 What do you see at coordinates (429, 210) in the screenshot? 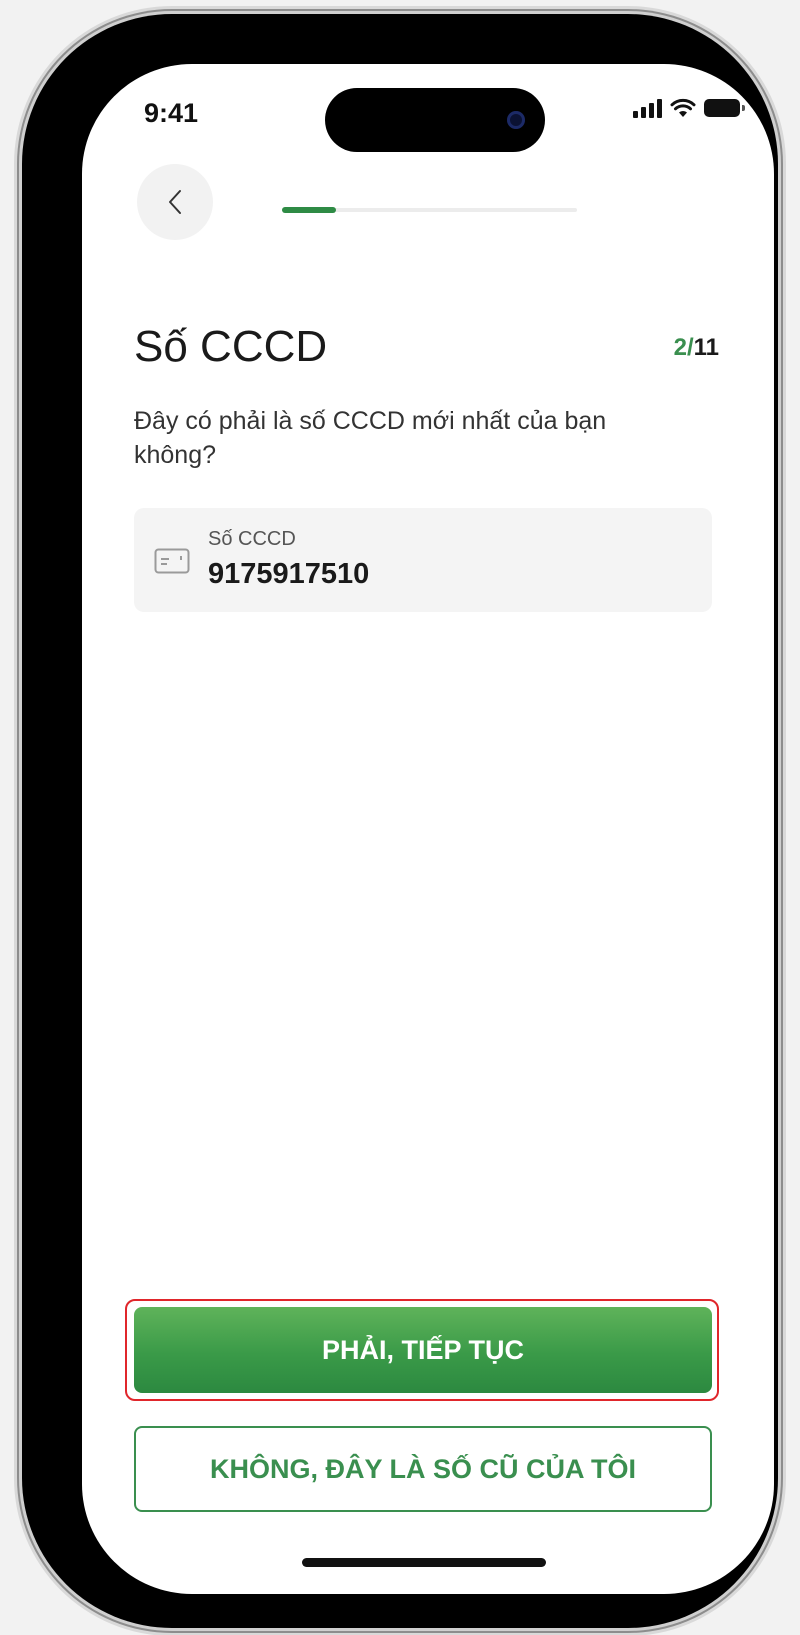
I see `progress-bar` at bounding box center [429, 210].